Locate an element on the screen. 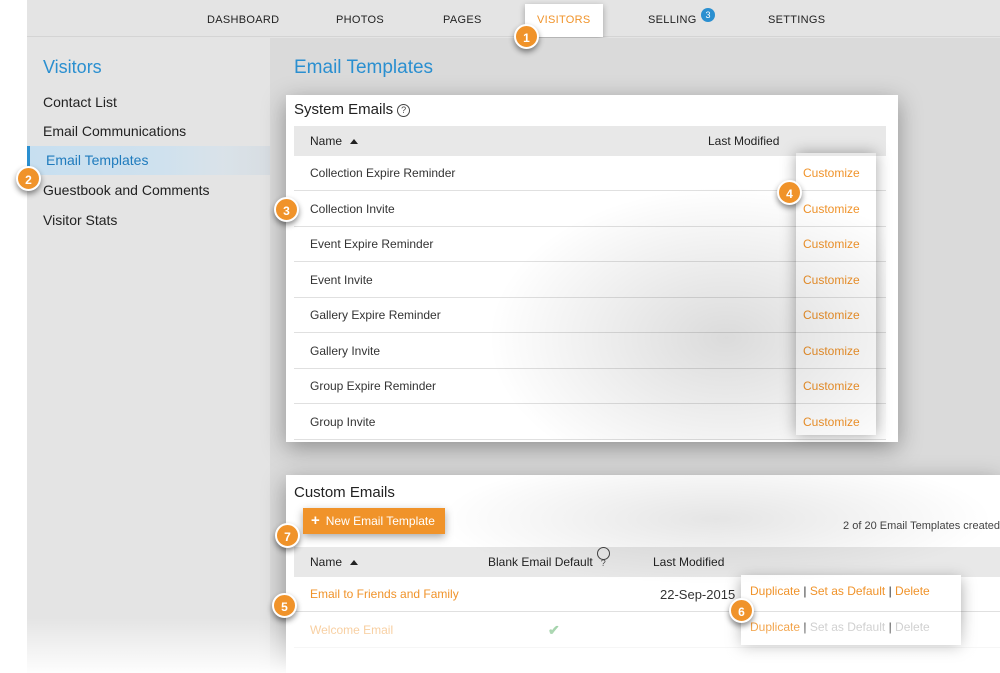 Image resolution: width=1000 pixels, height=673 pixels. custom-emails-title: Custom Emails is located at coordinates (344, 492).